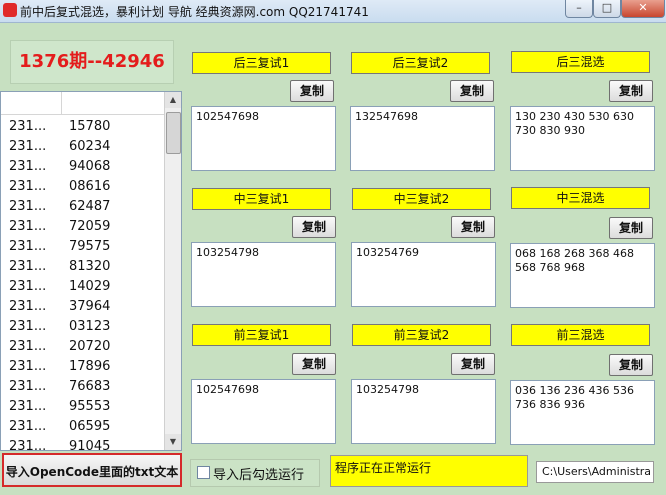  I want to click on qian3-hunxuan-copy-button: 复制, so click(631, 365).